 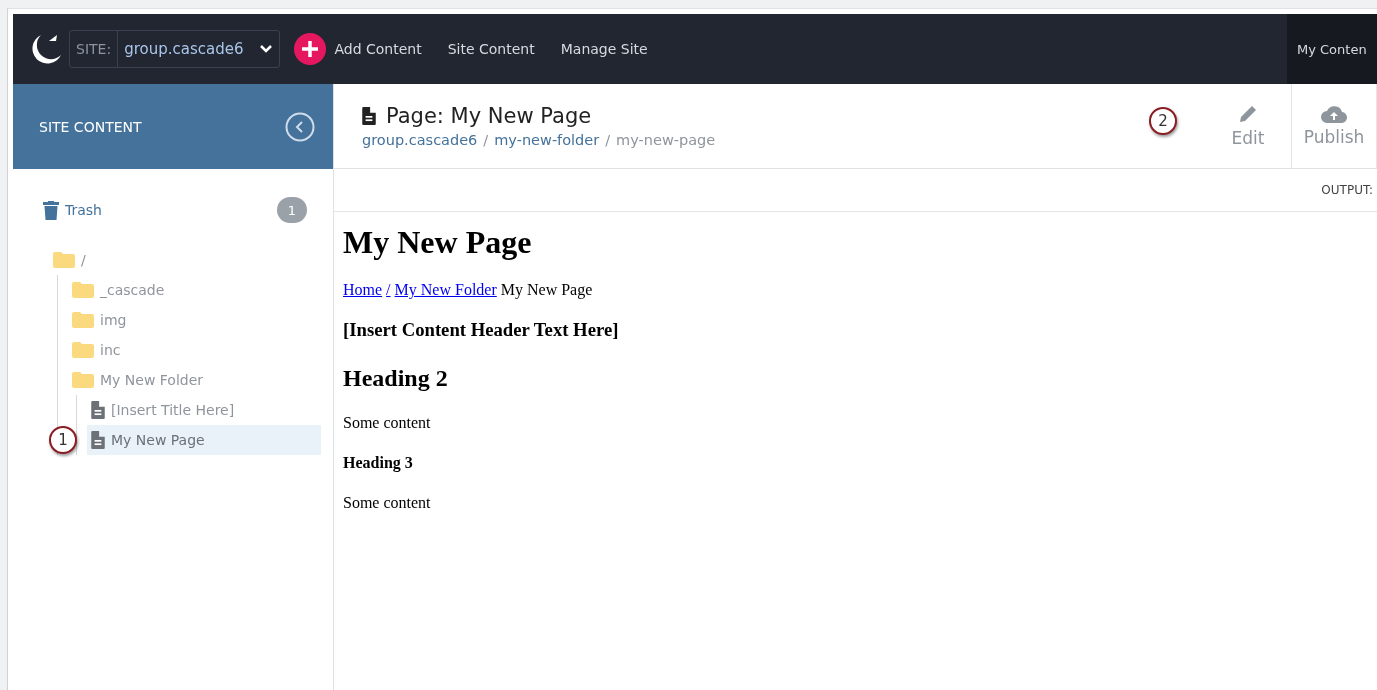 I want to click on plus-icon, so click(x=310, y=49).